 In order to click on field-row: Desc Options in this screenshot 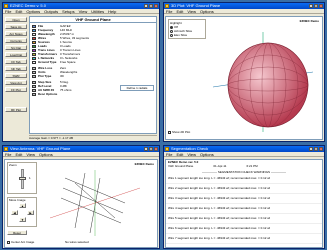, I will do `click(93, 94)`.